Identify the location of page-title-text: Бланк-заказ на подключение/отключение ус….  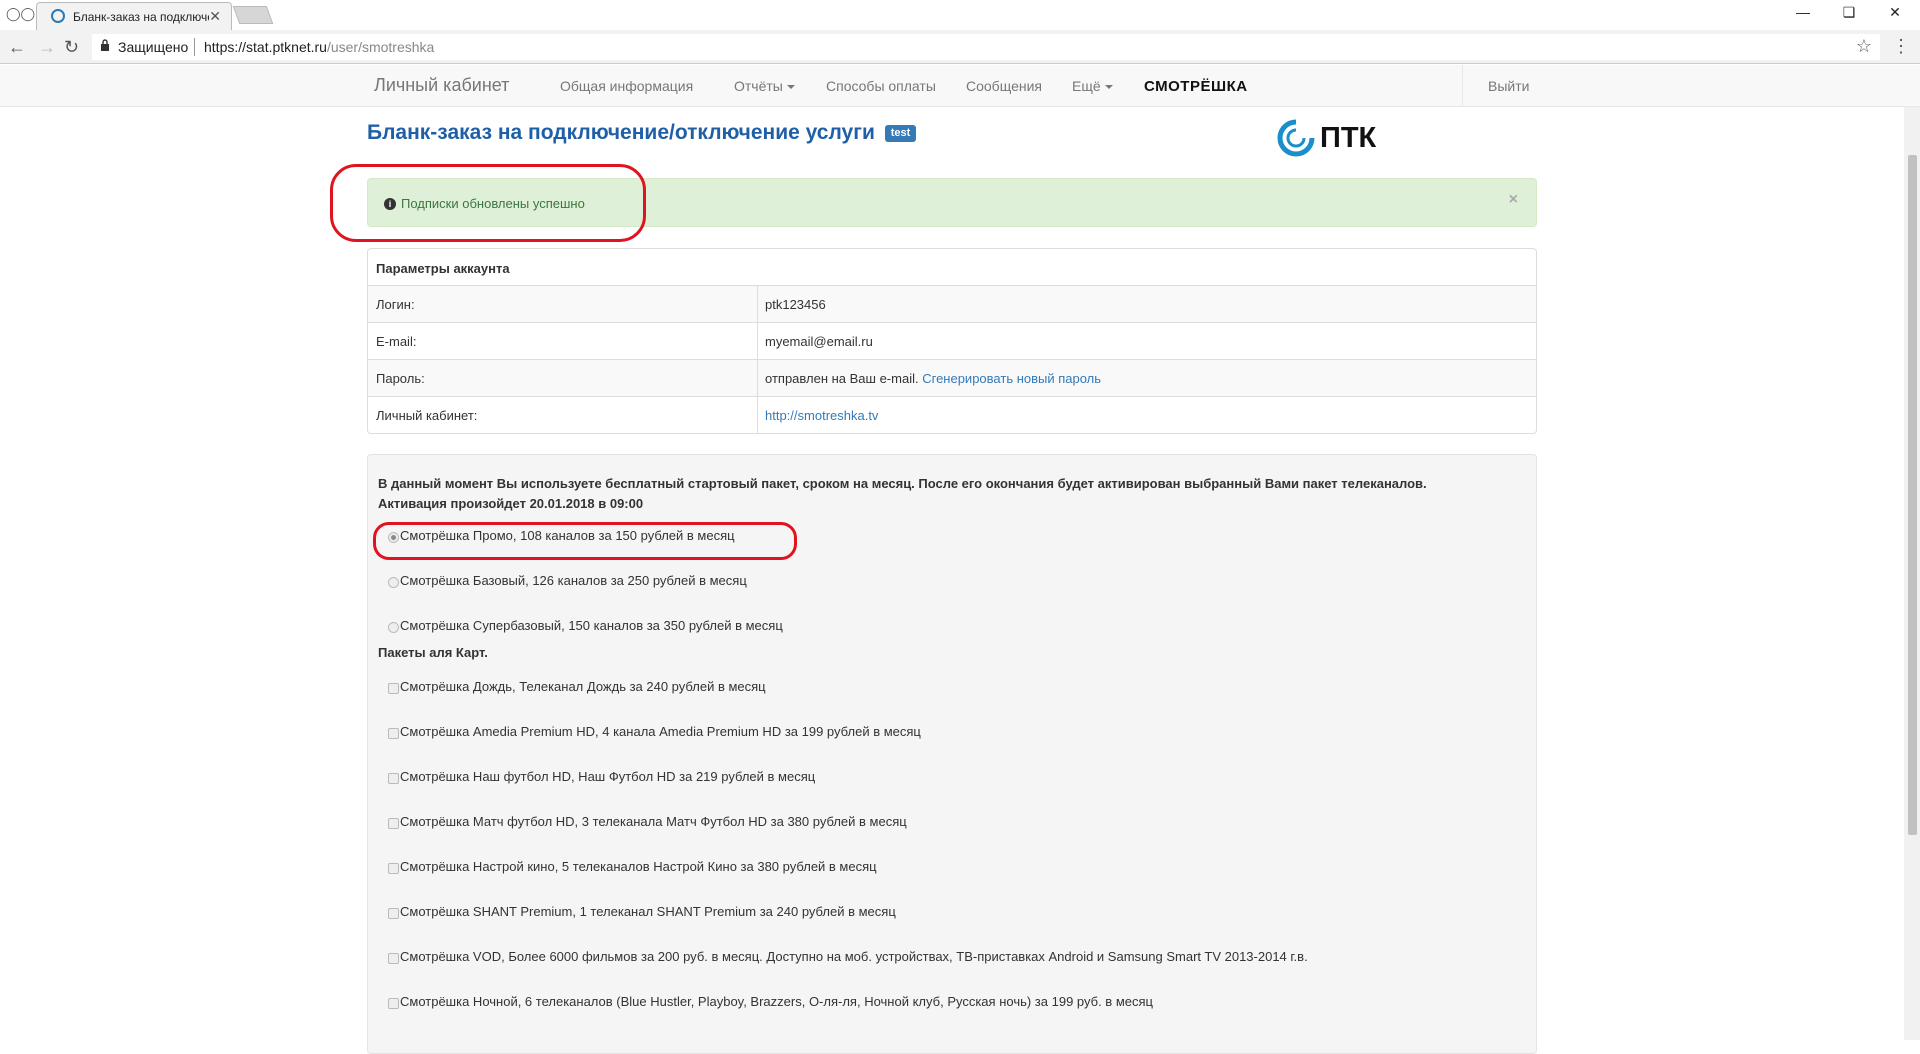
(621, 132).